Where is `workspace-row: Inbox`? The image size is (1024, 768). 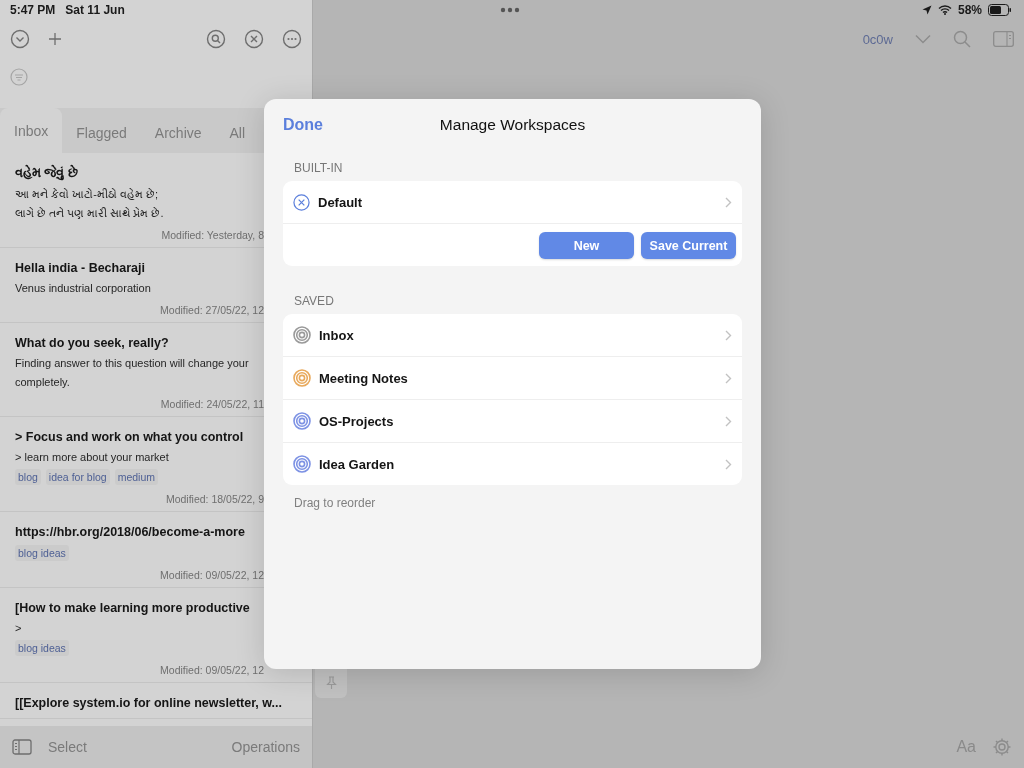 workspace-row: Inbox is located at coordinates (512, 335).